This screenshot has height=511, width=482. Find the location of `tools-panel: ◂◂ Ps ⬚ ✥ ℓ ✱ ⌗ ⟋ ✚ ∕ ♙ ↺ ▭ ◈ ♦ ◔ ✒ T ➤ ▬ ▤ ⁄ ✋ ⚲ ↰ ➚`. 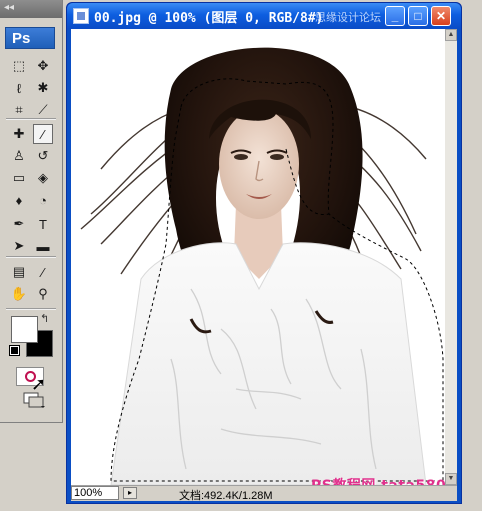

tools-panel: ◂◂ Ps ⬚ ✥ ℓ ✱ ⌗ ⟋ ✚ ∕ ♙ ↺ ▭ ◈ ♦ ◔ ✒ T ➤ ▬ ▤ ⁄ ✋ ⚲ ↰ ➚ is located at coordinates (31, 211).